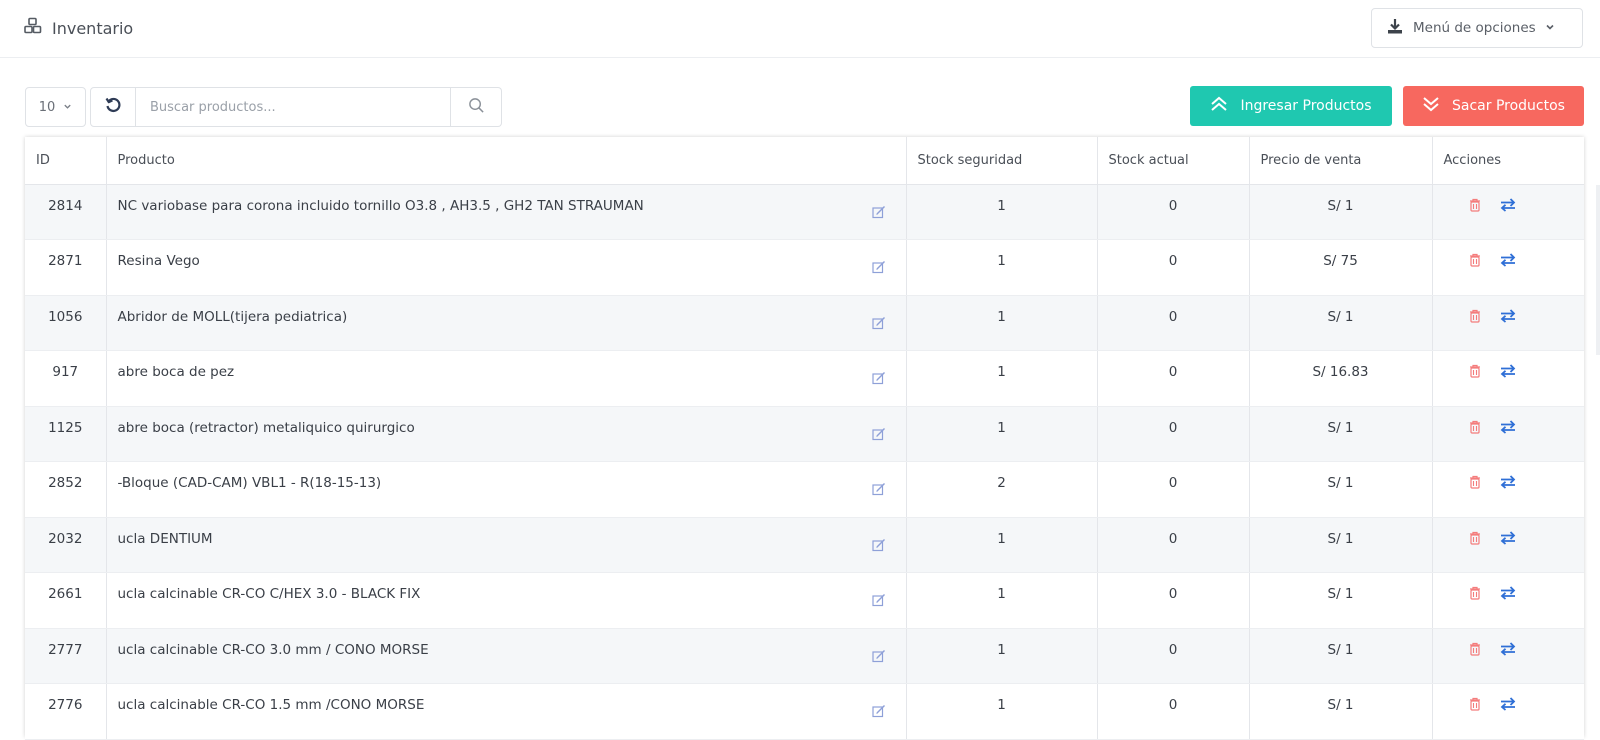 The height and width of the screenshot is (740, 1600). What do you see at coordinates (66, 711) in the screenshot?
I see `cell-id: 2776` at bounding box center [66, 711].